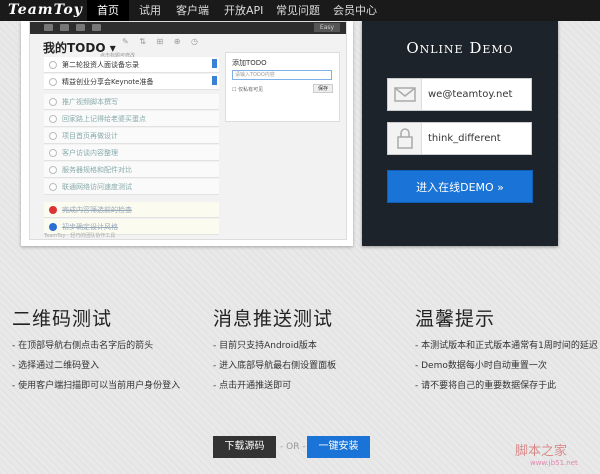 The height and width of the screenshot is (474, 600). Describe the element at coordinates (464, 138) in the screenshot. I see `password-value: think_different` at that location.